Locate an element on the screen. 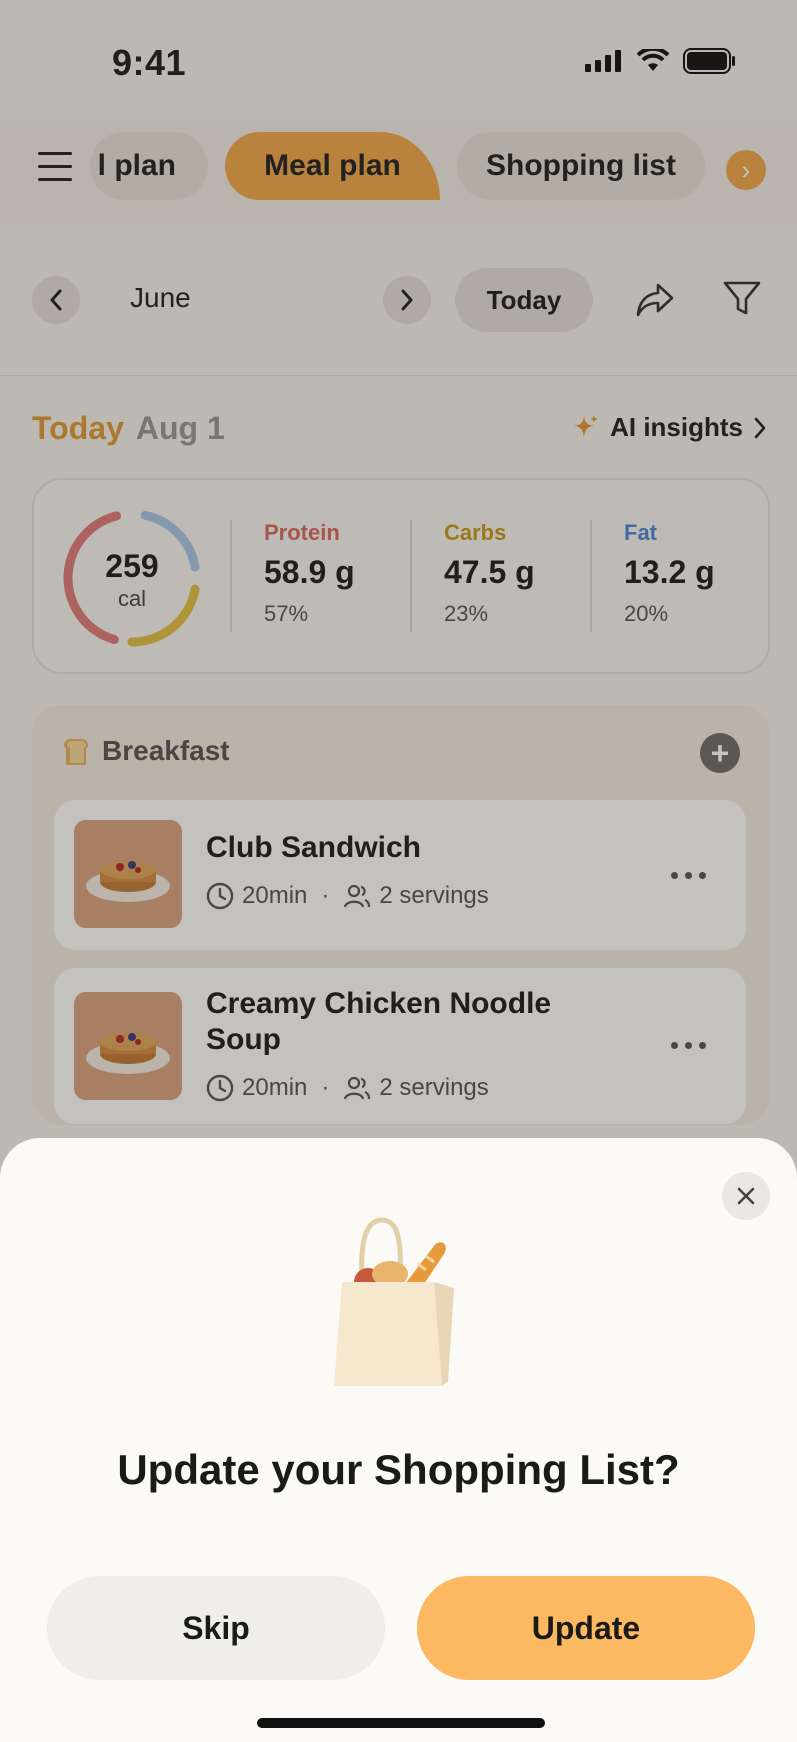 Image resolution: width=797 pixels, height=1742 pixels. shopping-bag-illustration is located at coordinates (400, 1300).